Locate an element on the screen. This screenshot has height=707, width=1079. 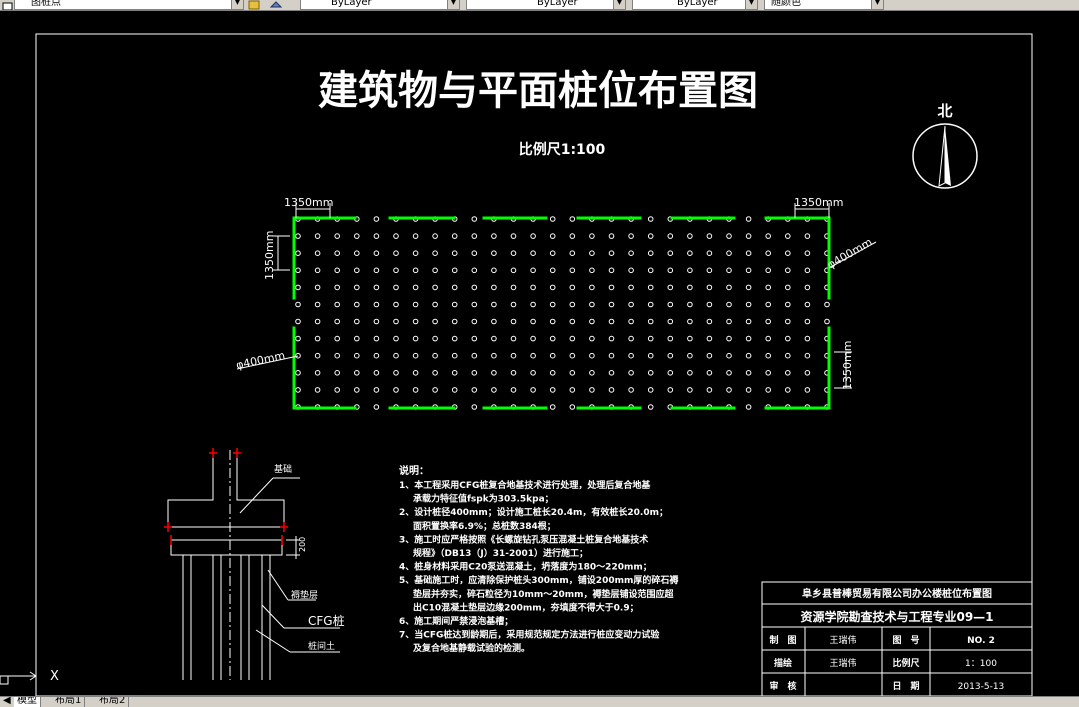
layer-state-icon is located at coordinates (8, 5).